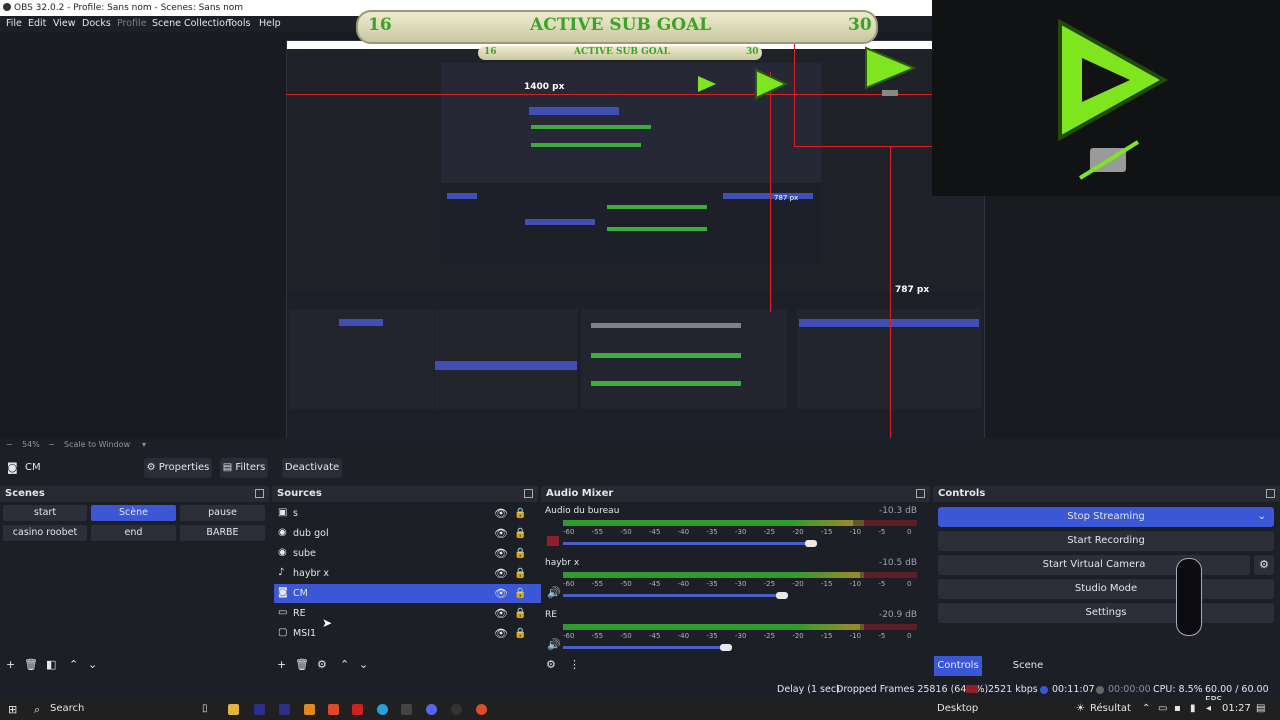 This screenshot has width=1280, height=720. Describe the element at coordinates (14, 23) in the screenshot. I see `menu-file: File` at that location.